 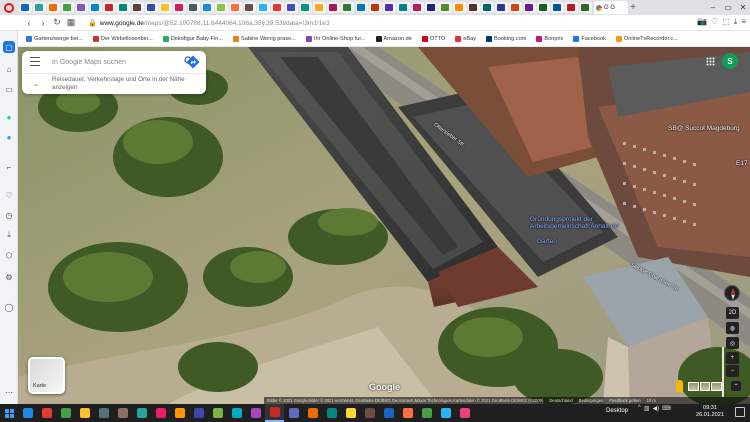 I want to click on bookmark-item: Booking.com, so click(x=506, y=38).